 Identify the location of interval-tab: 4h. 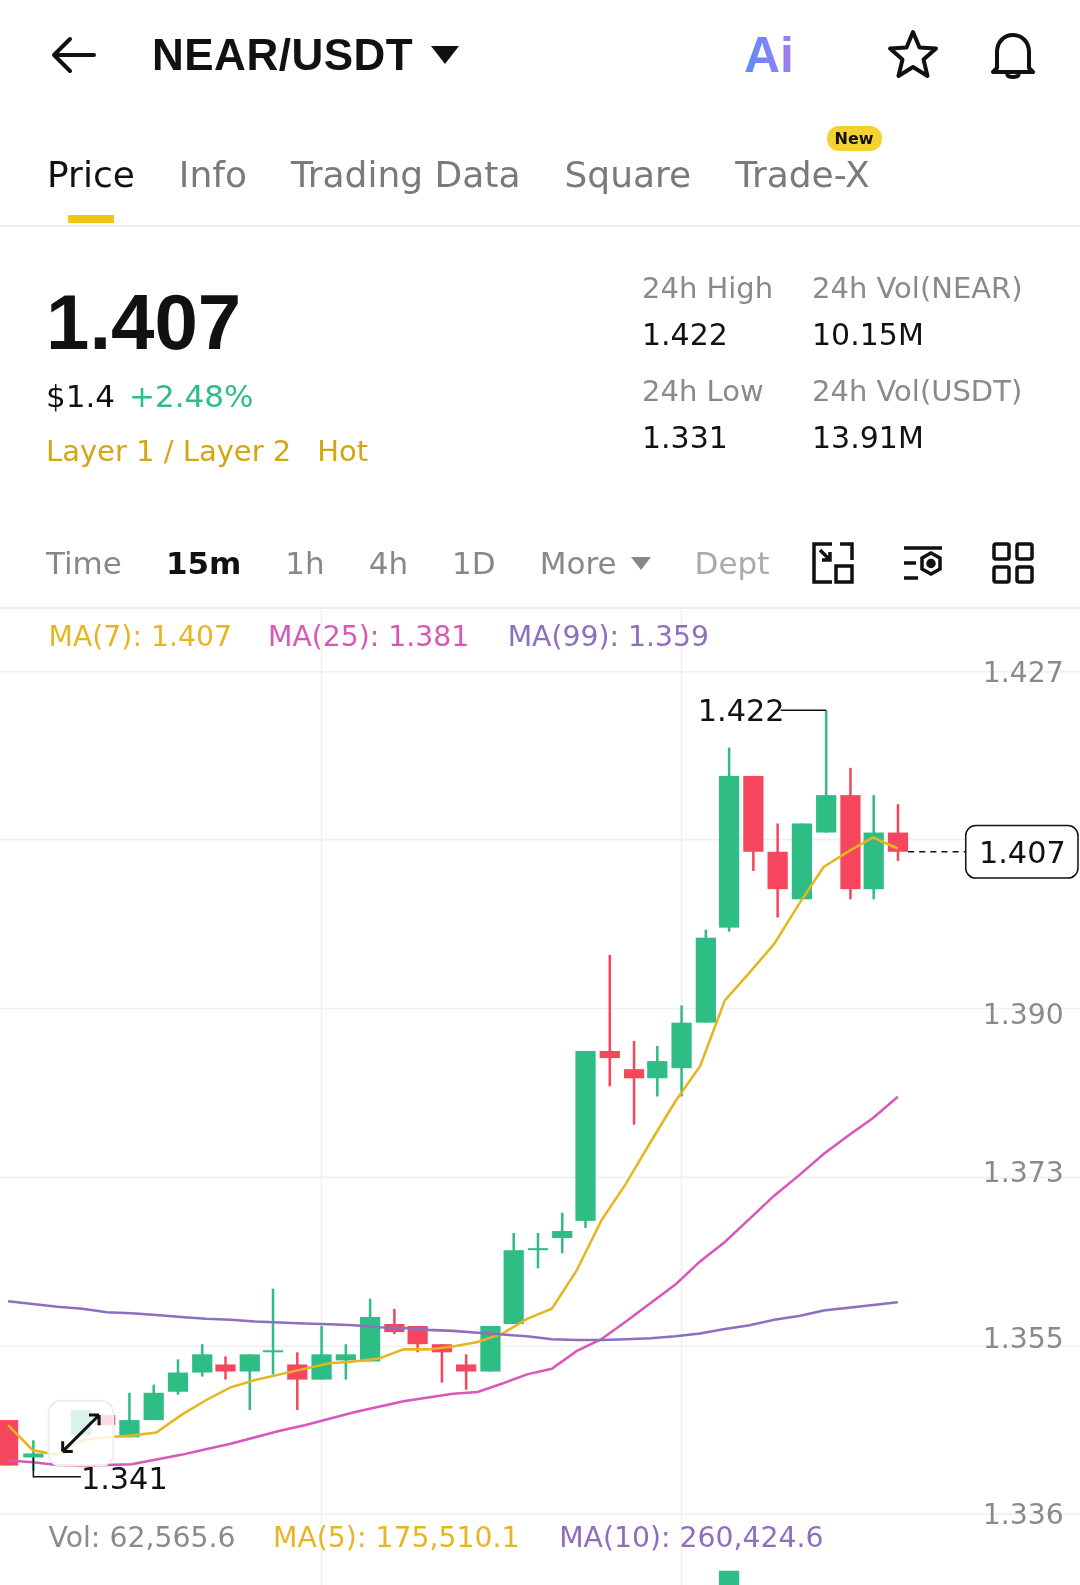
(388, 563).